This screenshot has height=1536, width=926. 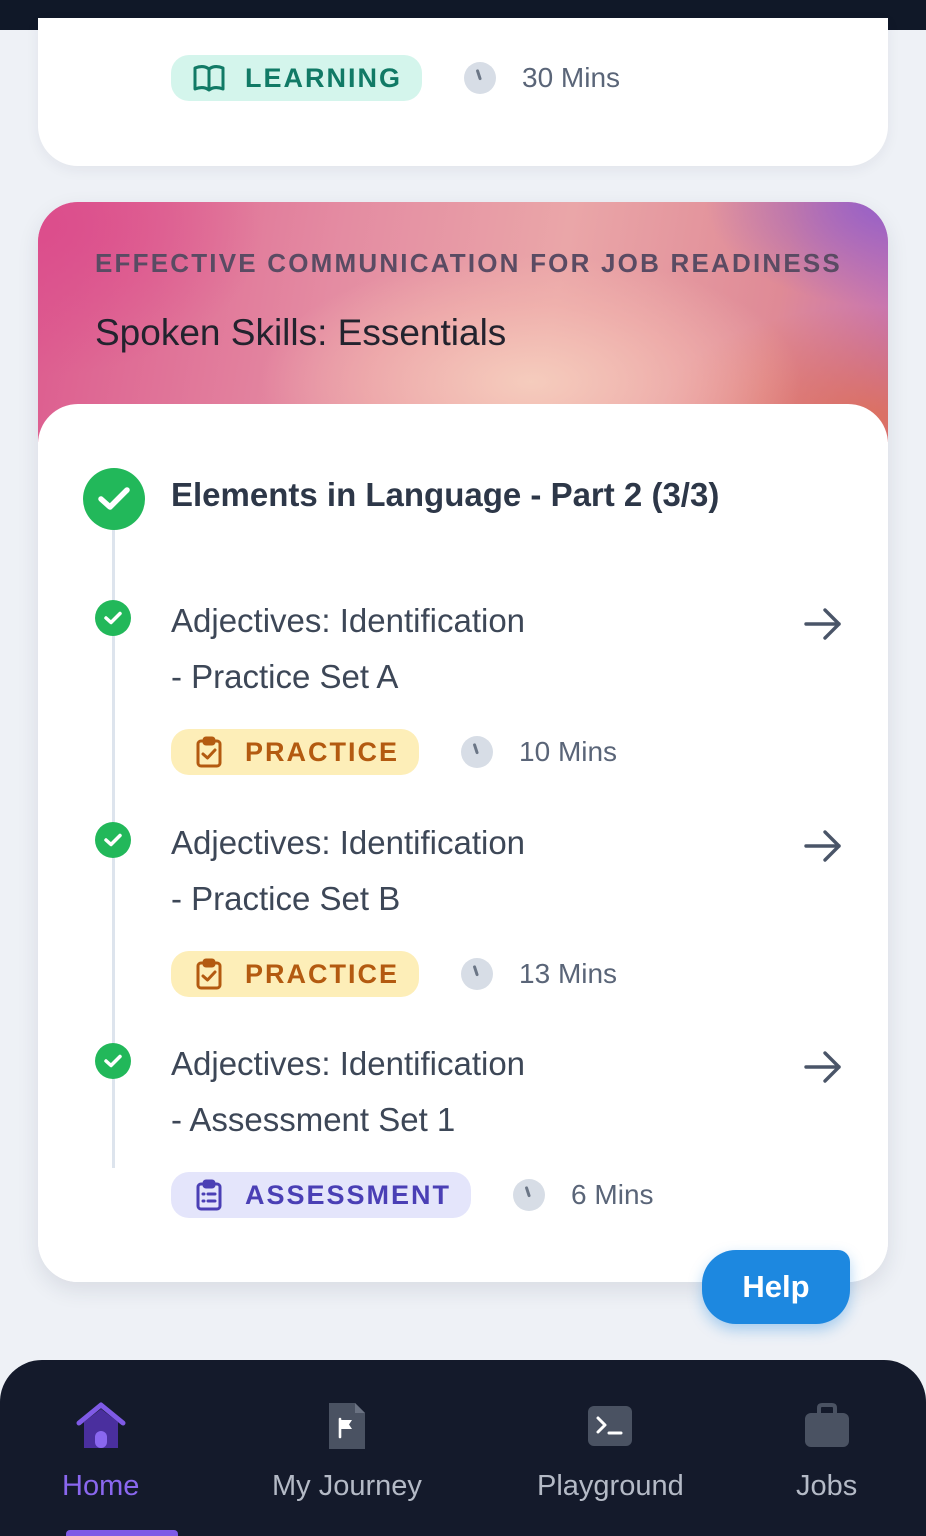 I want to click on bottom-navigation: Home My Journey Playground Jobs, so click(x=463, y=1448).